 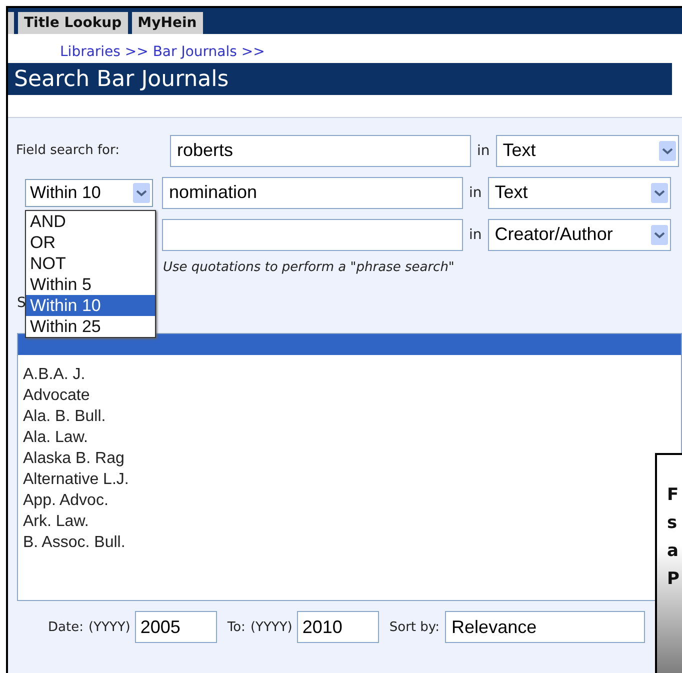 What do you see at coordinates (62, 416) in the screenshot?
I see `journal-item: Ala. B. Bull.` at bounding box center [62, 416].